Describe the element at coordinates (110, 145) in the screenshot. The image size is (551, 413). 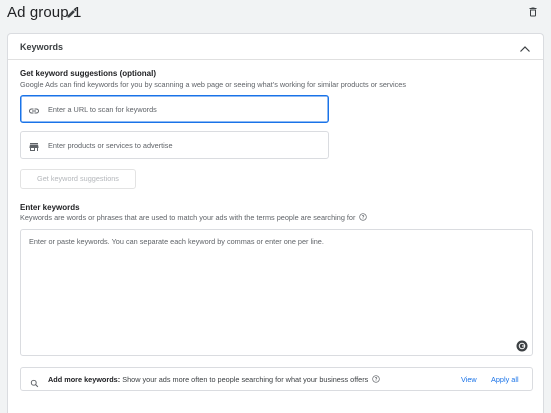
I see `products-input-placeholder: Enter products or services to advertise` at that location.